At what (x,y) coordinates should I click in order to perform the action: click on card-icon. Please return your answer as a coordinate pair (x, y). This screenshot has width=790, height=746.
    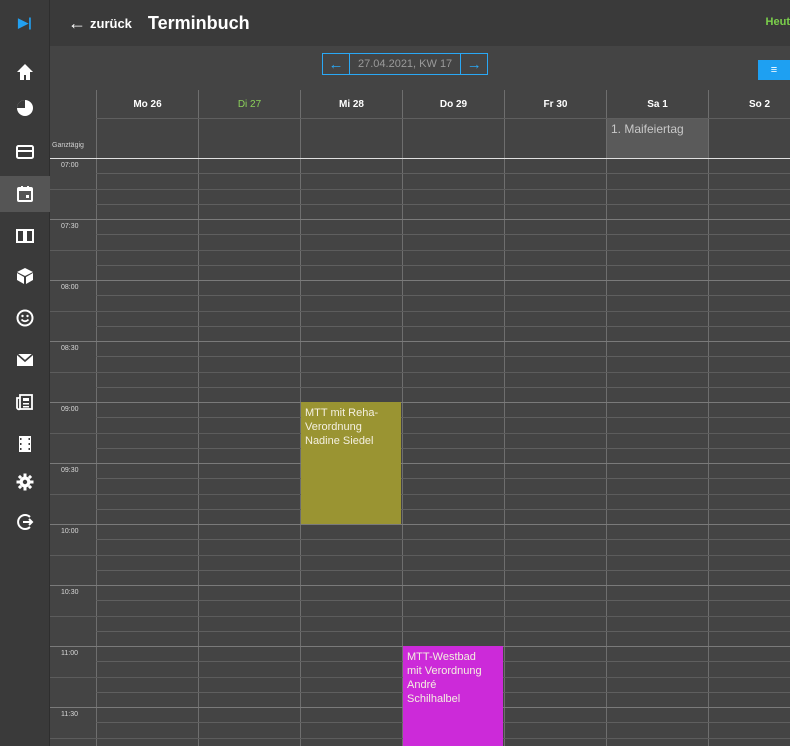
    Looking at the image, I should click on (25, 152).